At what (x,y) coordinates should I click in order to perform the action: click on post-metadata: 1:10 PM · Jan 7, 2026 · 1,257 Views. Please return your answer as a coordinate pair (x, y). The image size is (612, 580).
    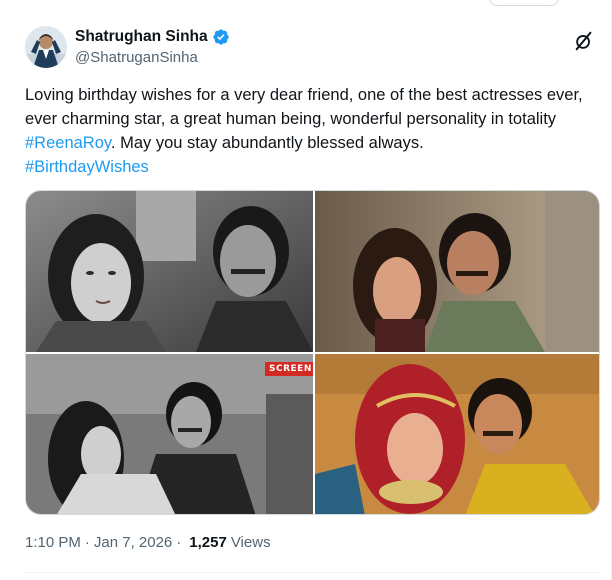
    Looking at the image, I should click on (148, 542).